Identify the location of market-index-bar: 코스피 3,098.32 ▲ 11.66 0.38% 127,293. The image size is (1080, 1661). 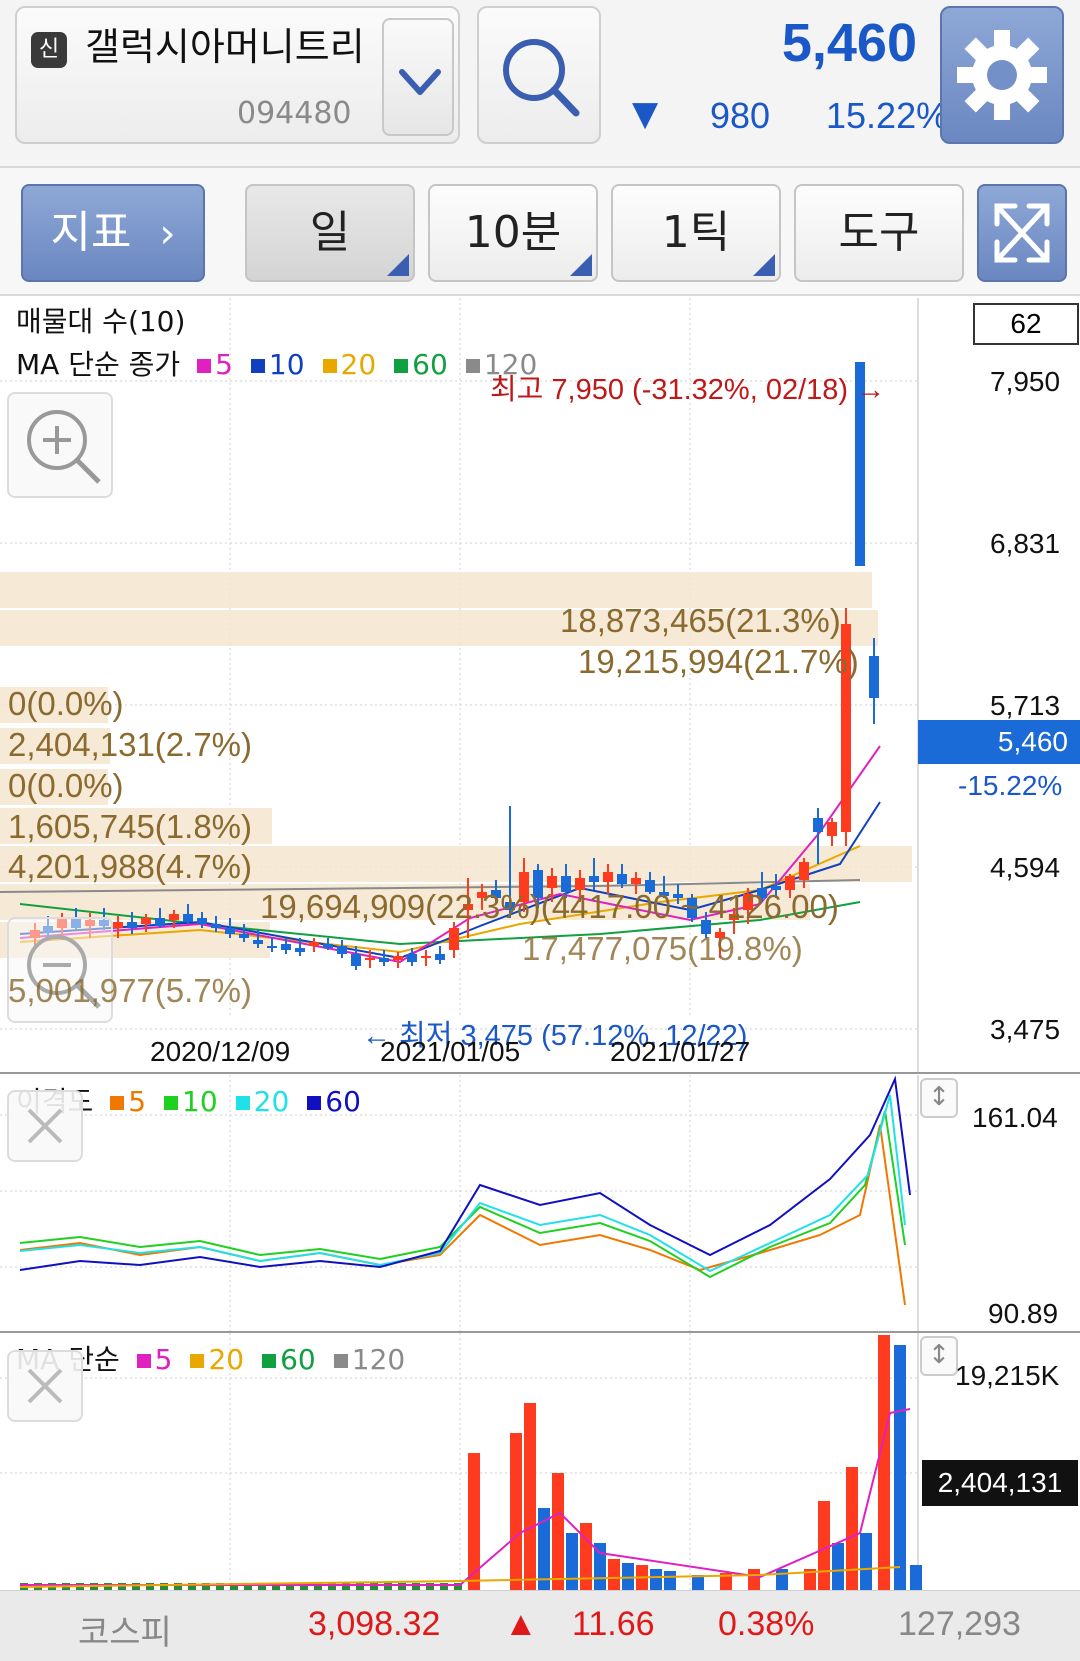
(540, 1625).